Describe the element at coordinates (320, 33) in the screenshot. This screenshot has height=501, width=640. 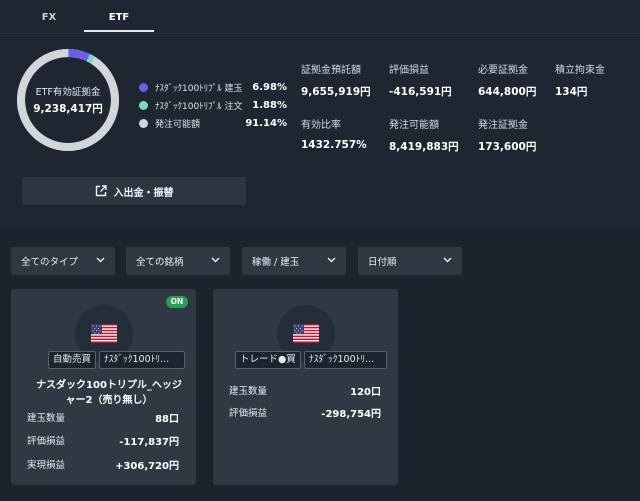
I see `tab-divider` at that location.